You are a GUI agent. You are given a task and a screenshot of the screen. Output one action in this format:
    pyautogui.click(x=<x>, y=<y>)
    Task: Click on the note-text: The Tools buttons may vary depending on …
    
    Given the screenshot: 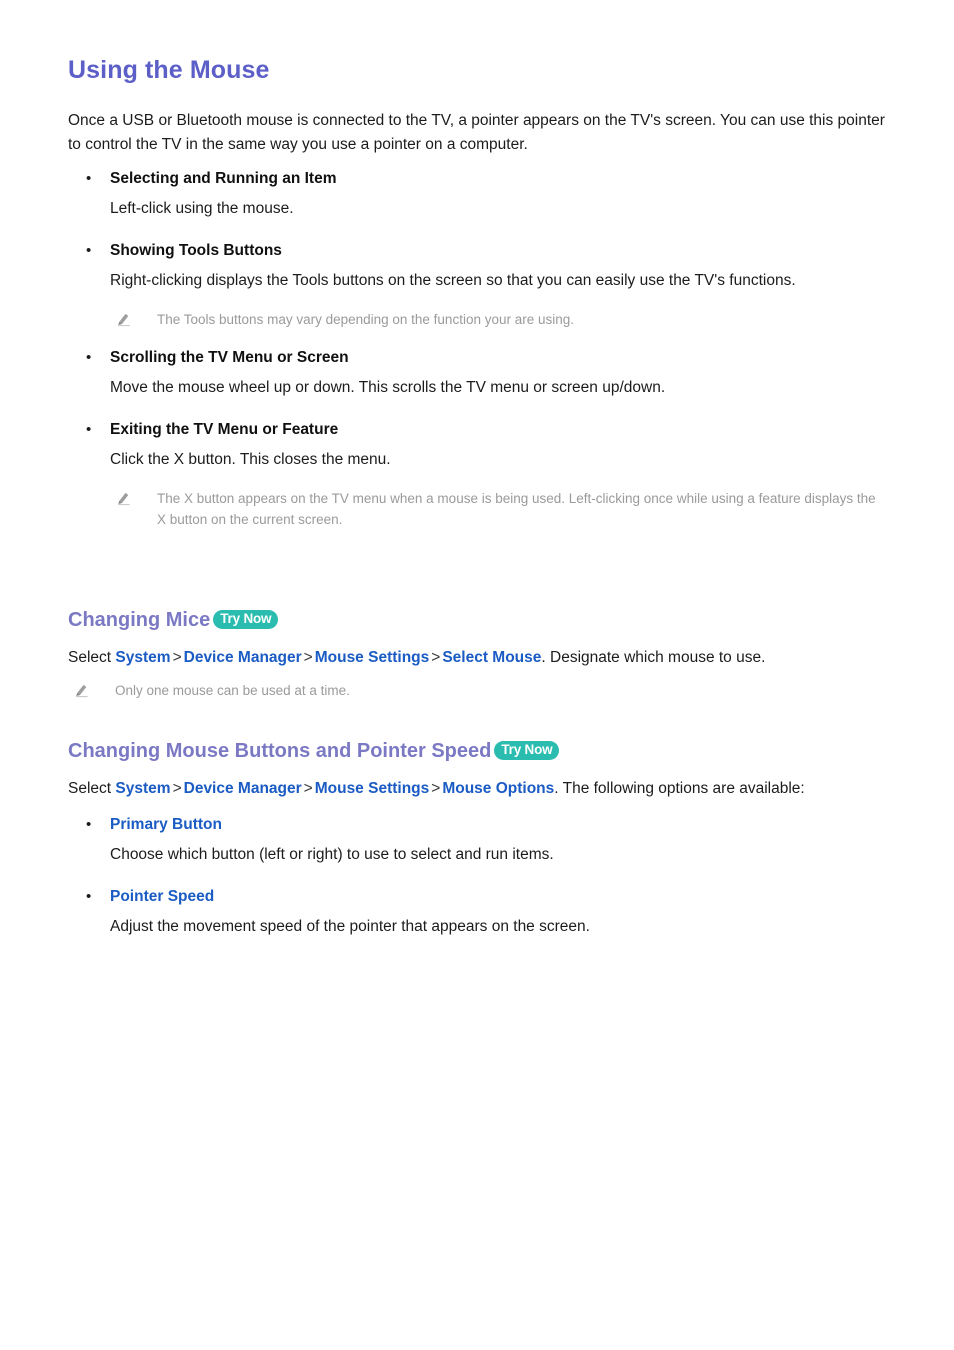 What is the action you would take?
    pyautogui.click(x=366, y=319)
    